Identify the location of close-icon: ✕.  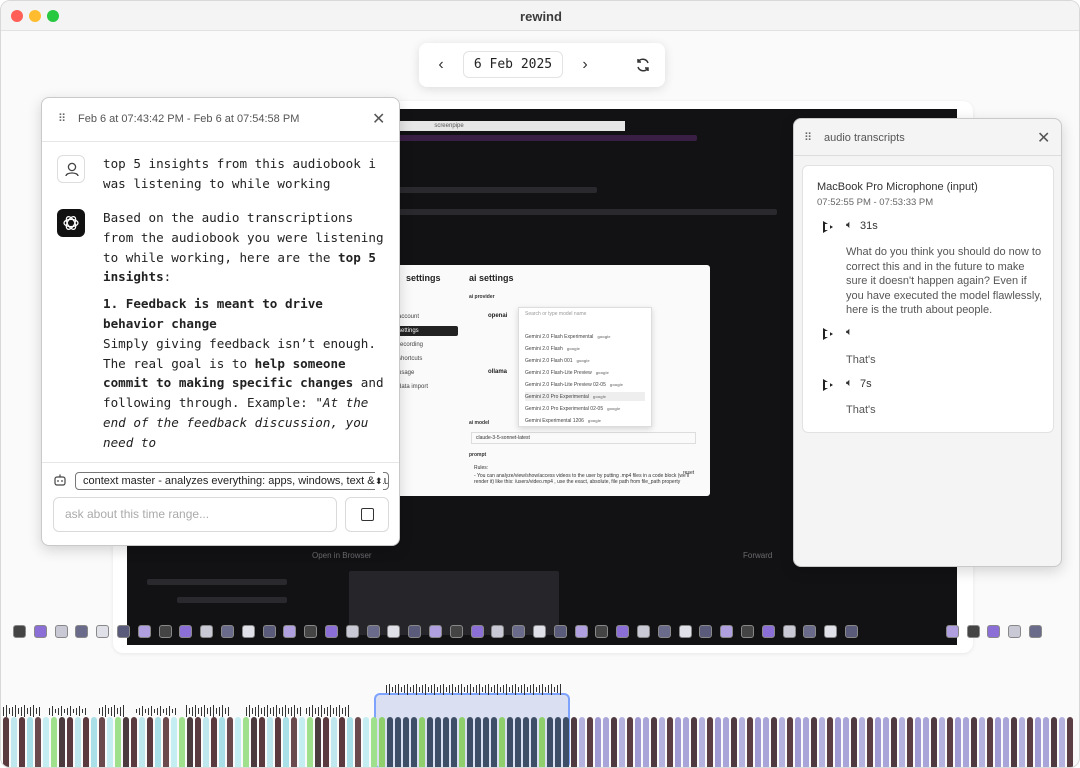
(1043, 138).